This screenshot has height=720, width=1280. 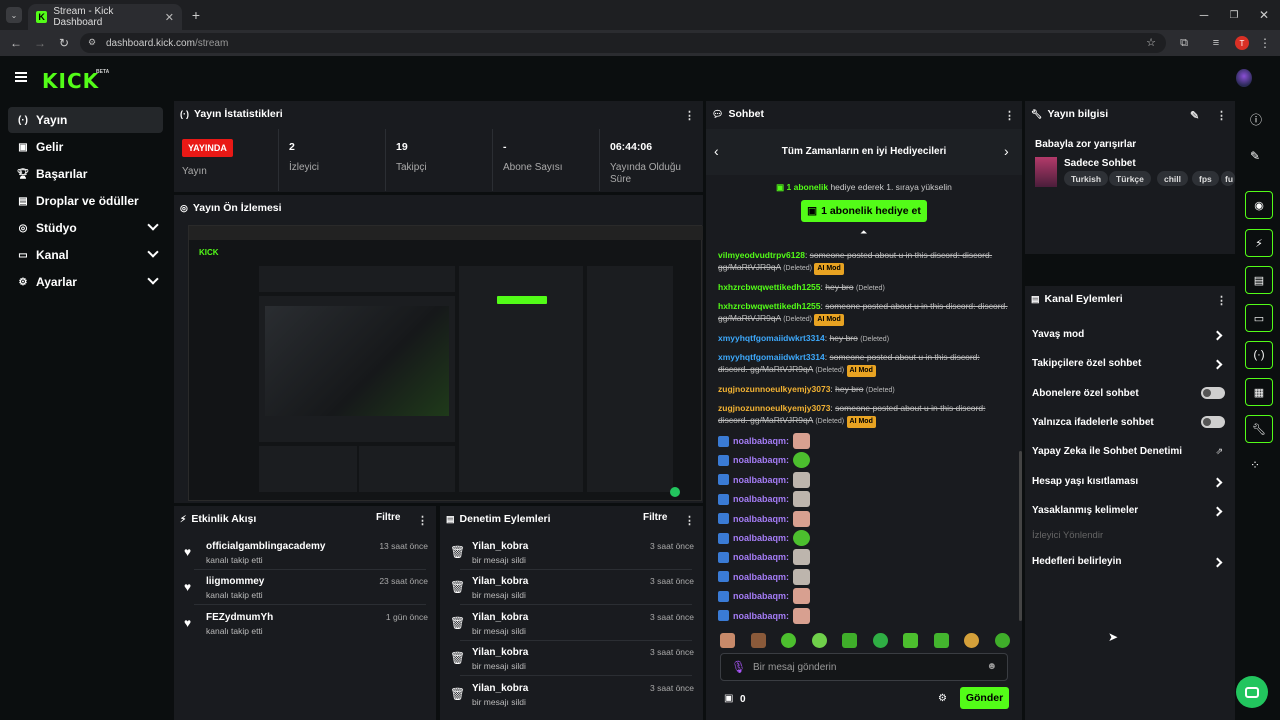 I want to click on chevron-right-icon: ›, so click(x=1006, y=151).